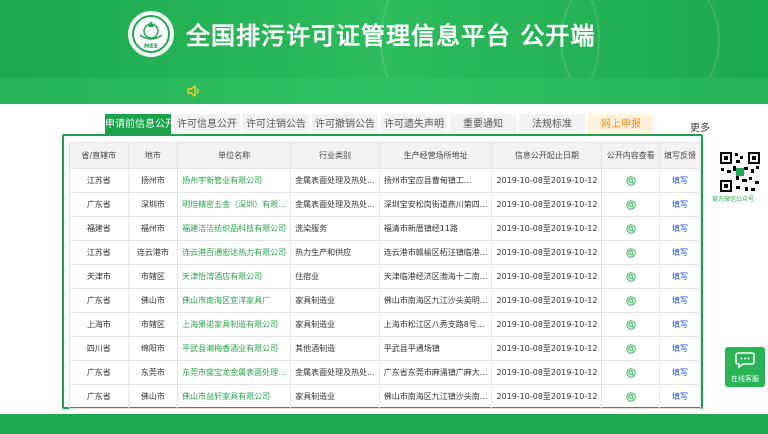 This screenshot has width=768, height=434. What do you see at coordinates (700, 126) in the screenshot?
I see `more-link: 更多` at bounding box center [700, 126].